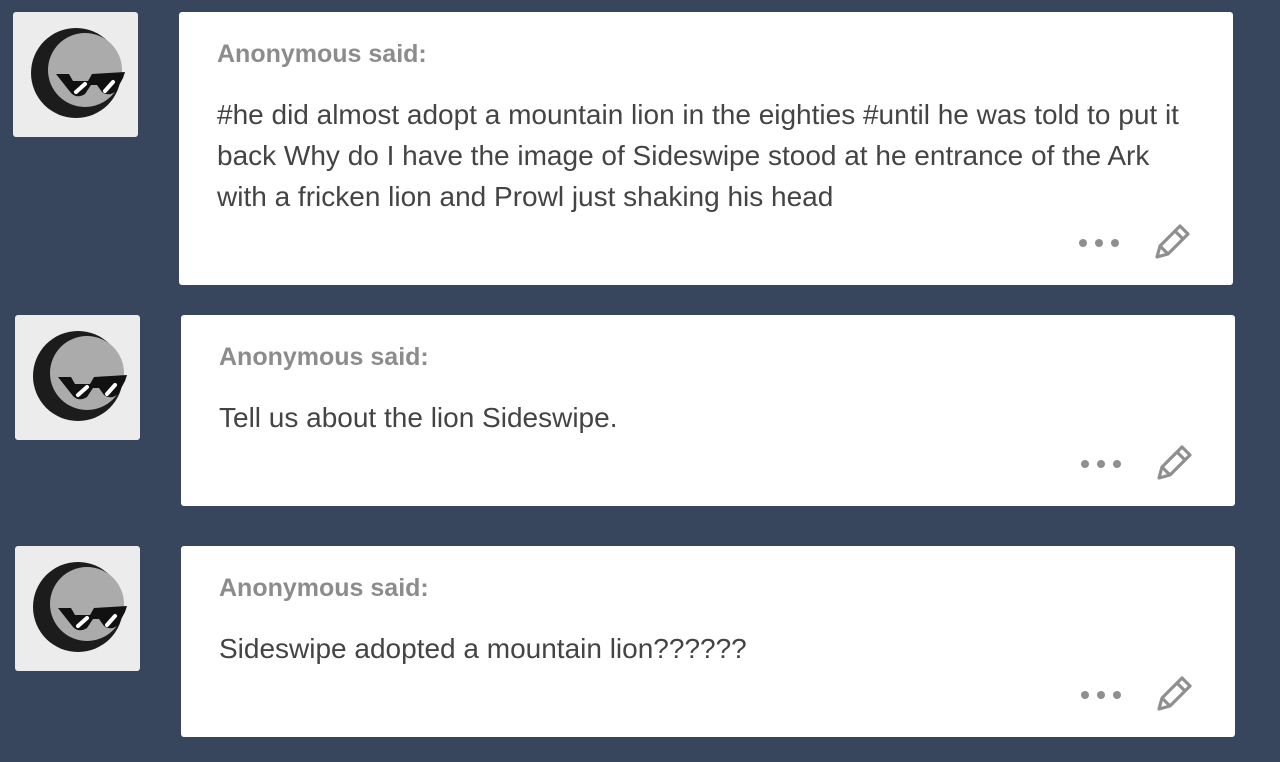 The width and height of the screenshot is (1280, 762). Describe the element at coordinates (483, 648) in the screenshot. I see `question-text: Sideswipe adopted a mountain lion??????` at that location.